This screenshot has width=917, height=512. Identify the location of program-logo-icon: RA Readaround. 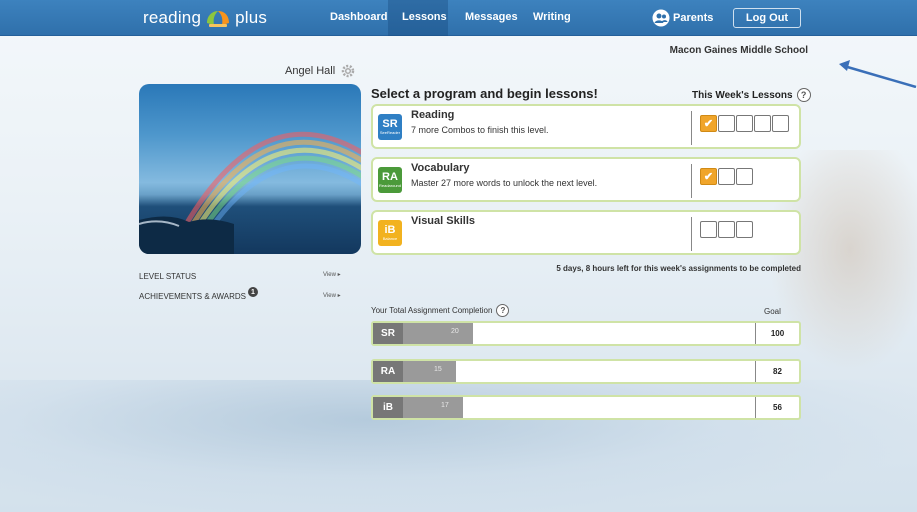
(390, 180).